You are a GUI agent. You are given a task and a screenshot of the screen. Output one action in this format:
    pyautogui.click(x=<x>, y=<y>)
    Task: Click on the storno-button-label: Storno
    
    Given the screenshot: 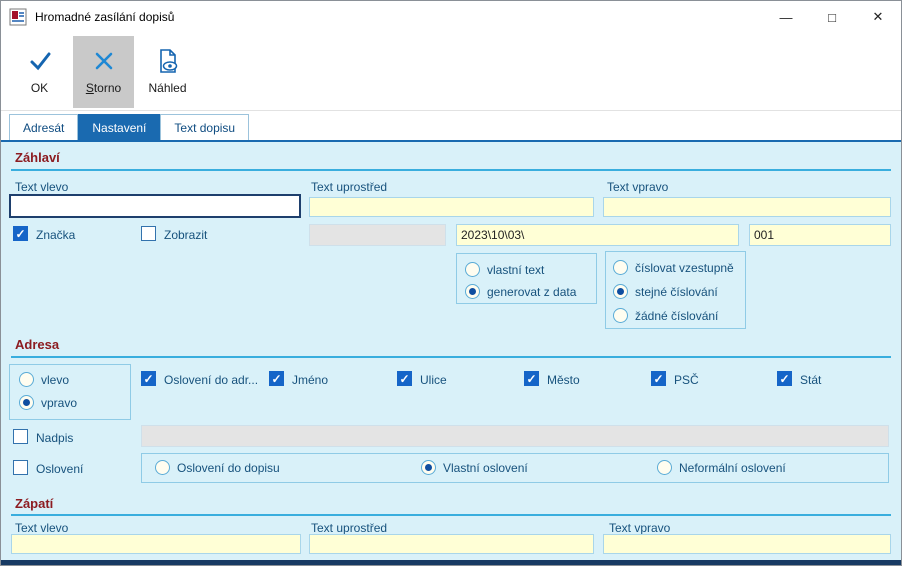 What is the action you would take?
    pyautogui.click(x=103, y=88)
    